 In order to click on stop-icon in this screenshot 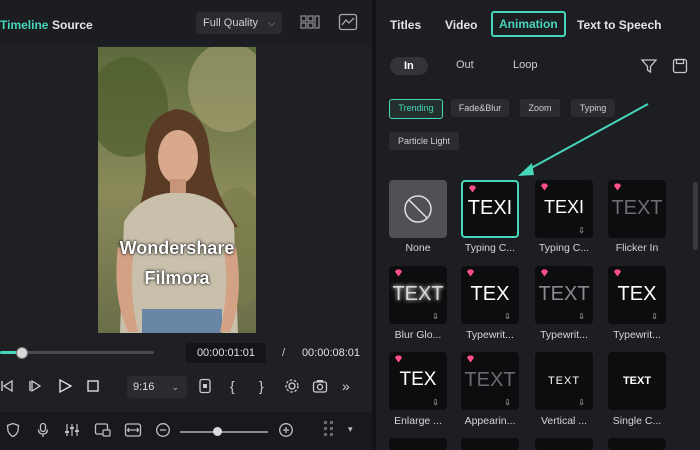, I will do `click(93, 387)`.